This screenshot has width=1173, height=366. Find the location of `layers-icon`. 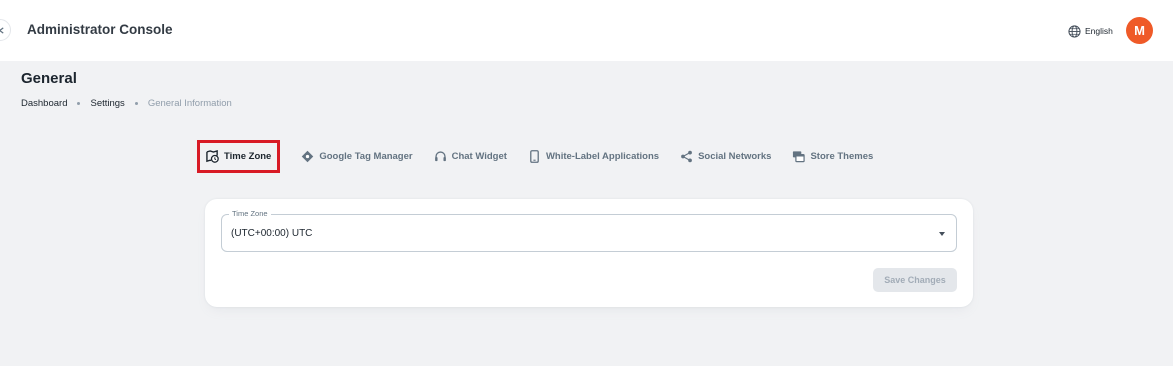

layers-icon is located at coordinates (799, 157).